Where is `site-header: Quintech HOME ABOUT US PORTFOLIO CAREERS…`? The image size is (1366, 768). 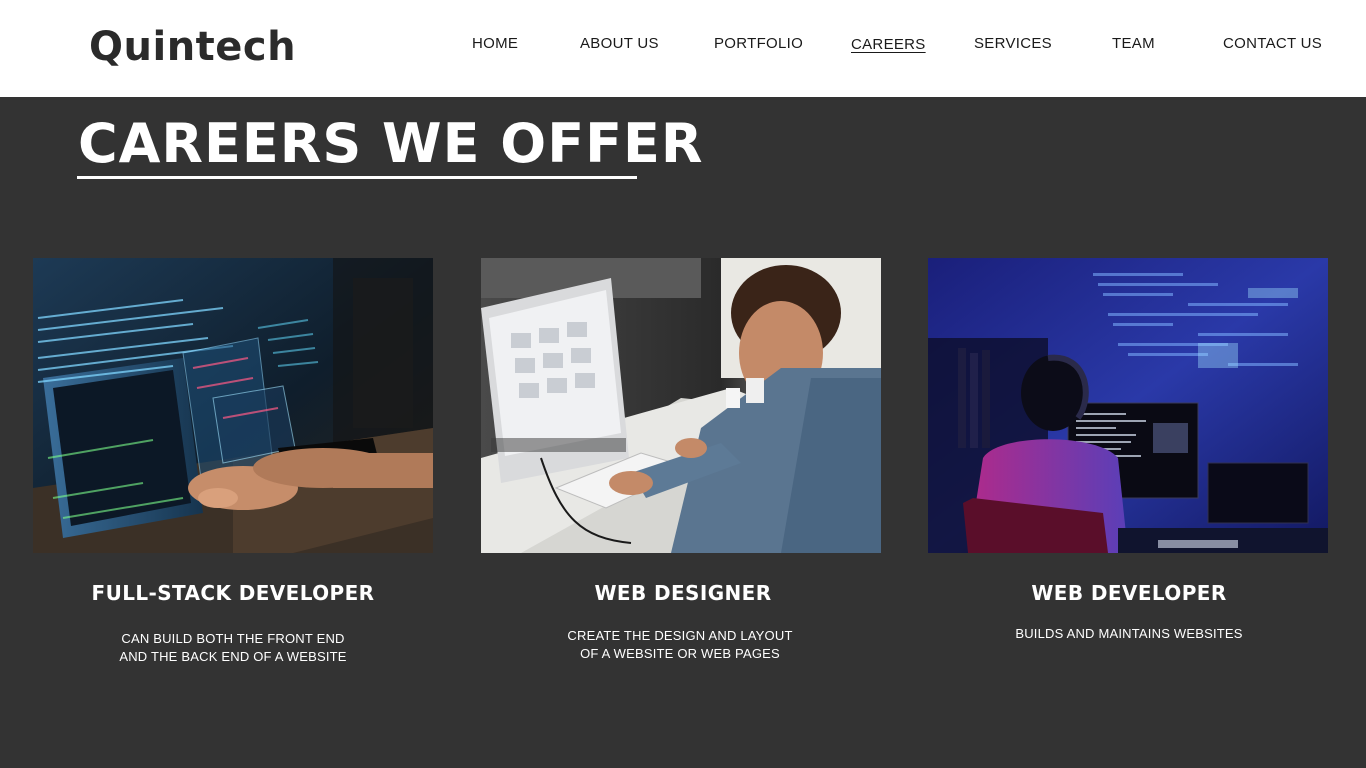 site-header: Quintech HOME ABOUT US PORTFOLIO CAREERS… is located at coordinates (683, 48).